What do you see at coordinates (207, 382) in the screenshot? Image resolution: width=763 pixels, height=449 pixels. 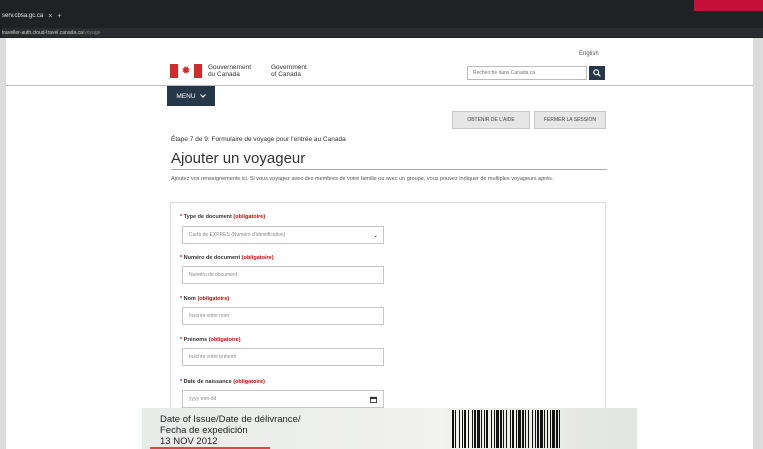 I see `birth-date-label-text: Date de naissance` at bounding box center [207, 382].